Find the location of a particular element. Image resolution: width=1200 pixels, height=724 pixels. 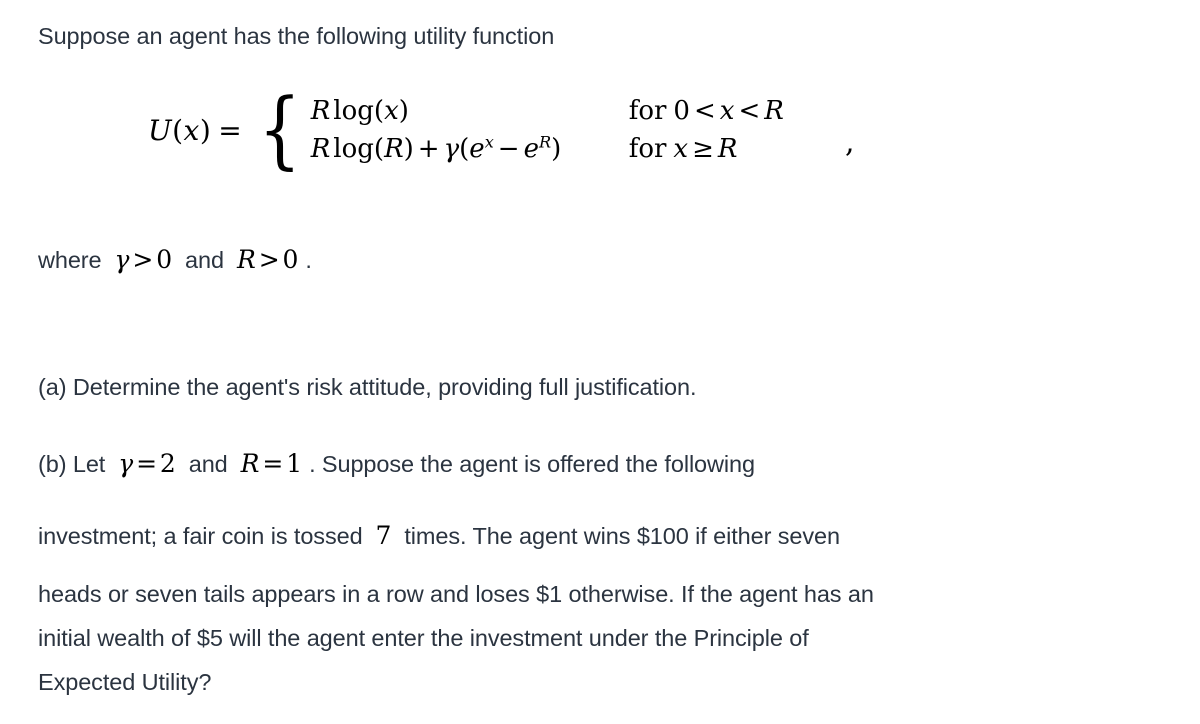

case-2-e-first-exponent: x is located at coordinates (489, 142).